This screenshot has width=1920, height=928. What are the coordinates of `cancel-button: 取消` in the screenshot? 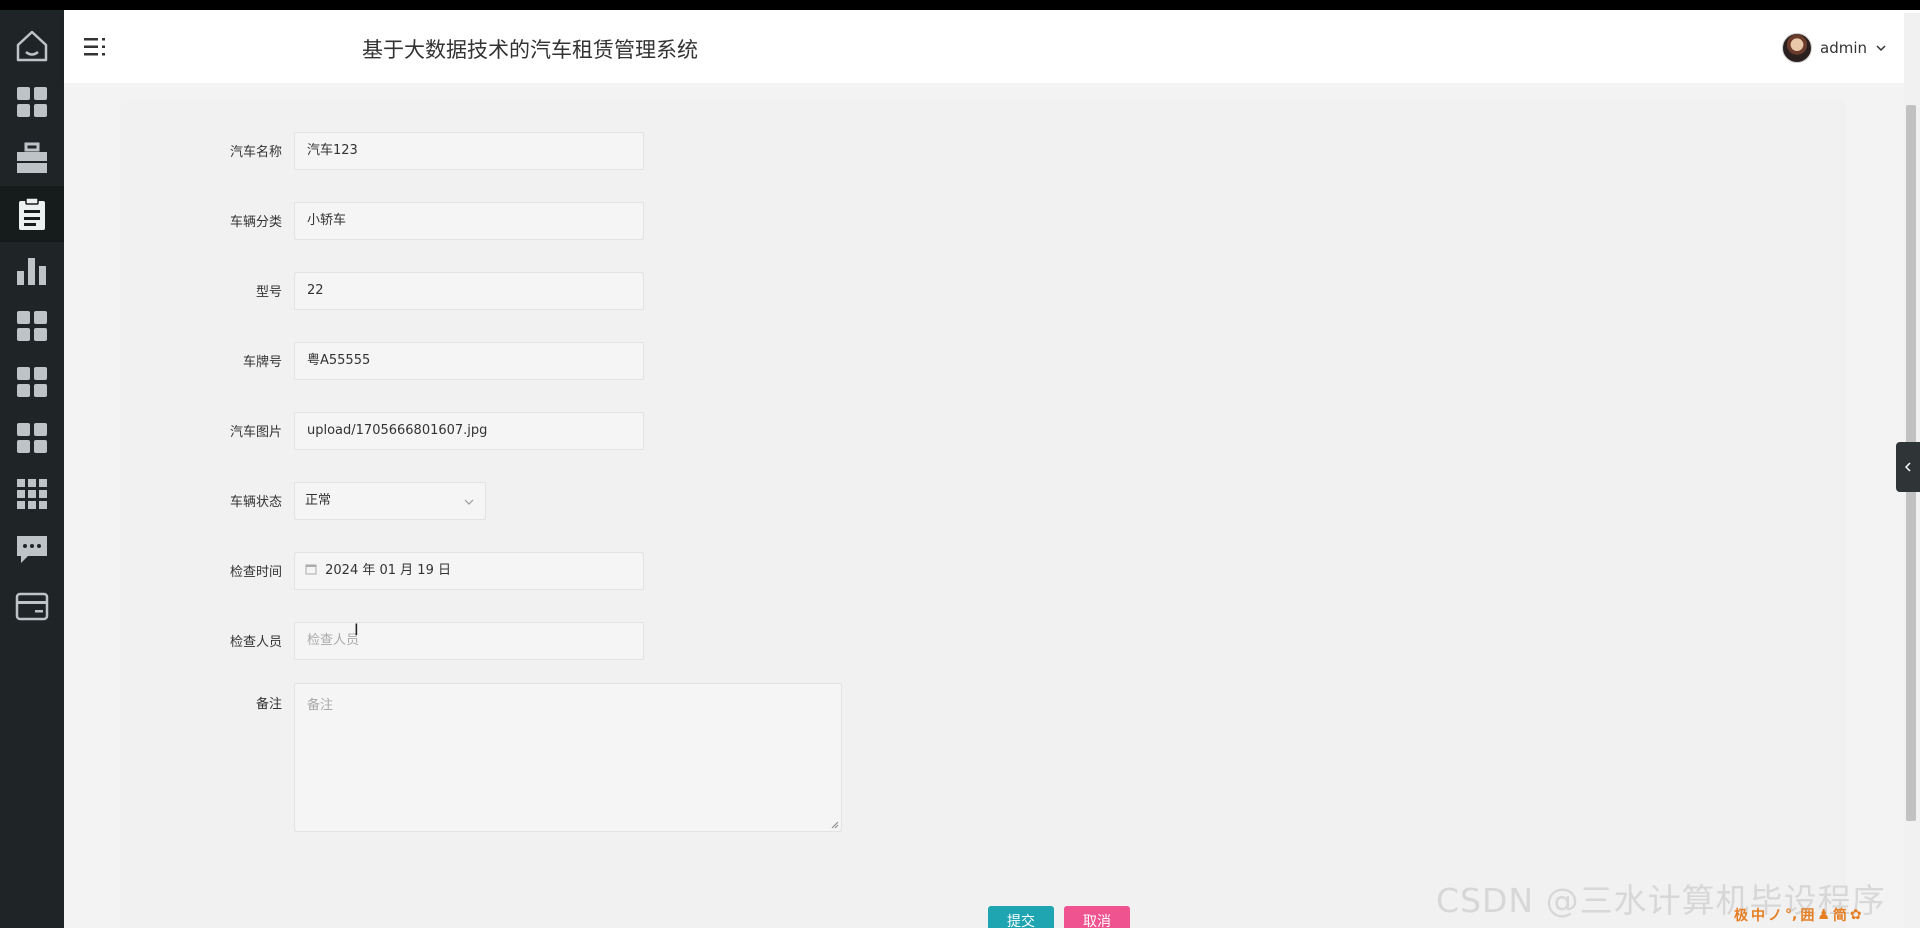 It's located at (1097, 917).